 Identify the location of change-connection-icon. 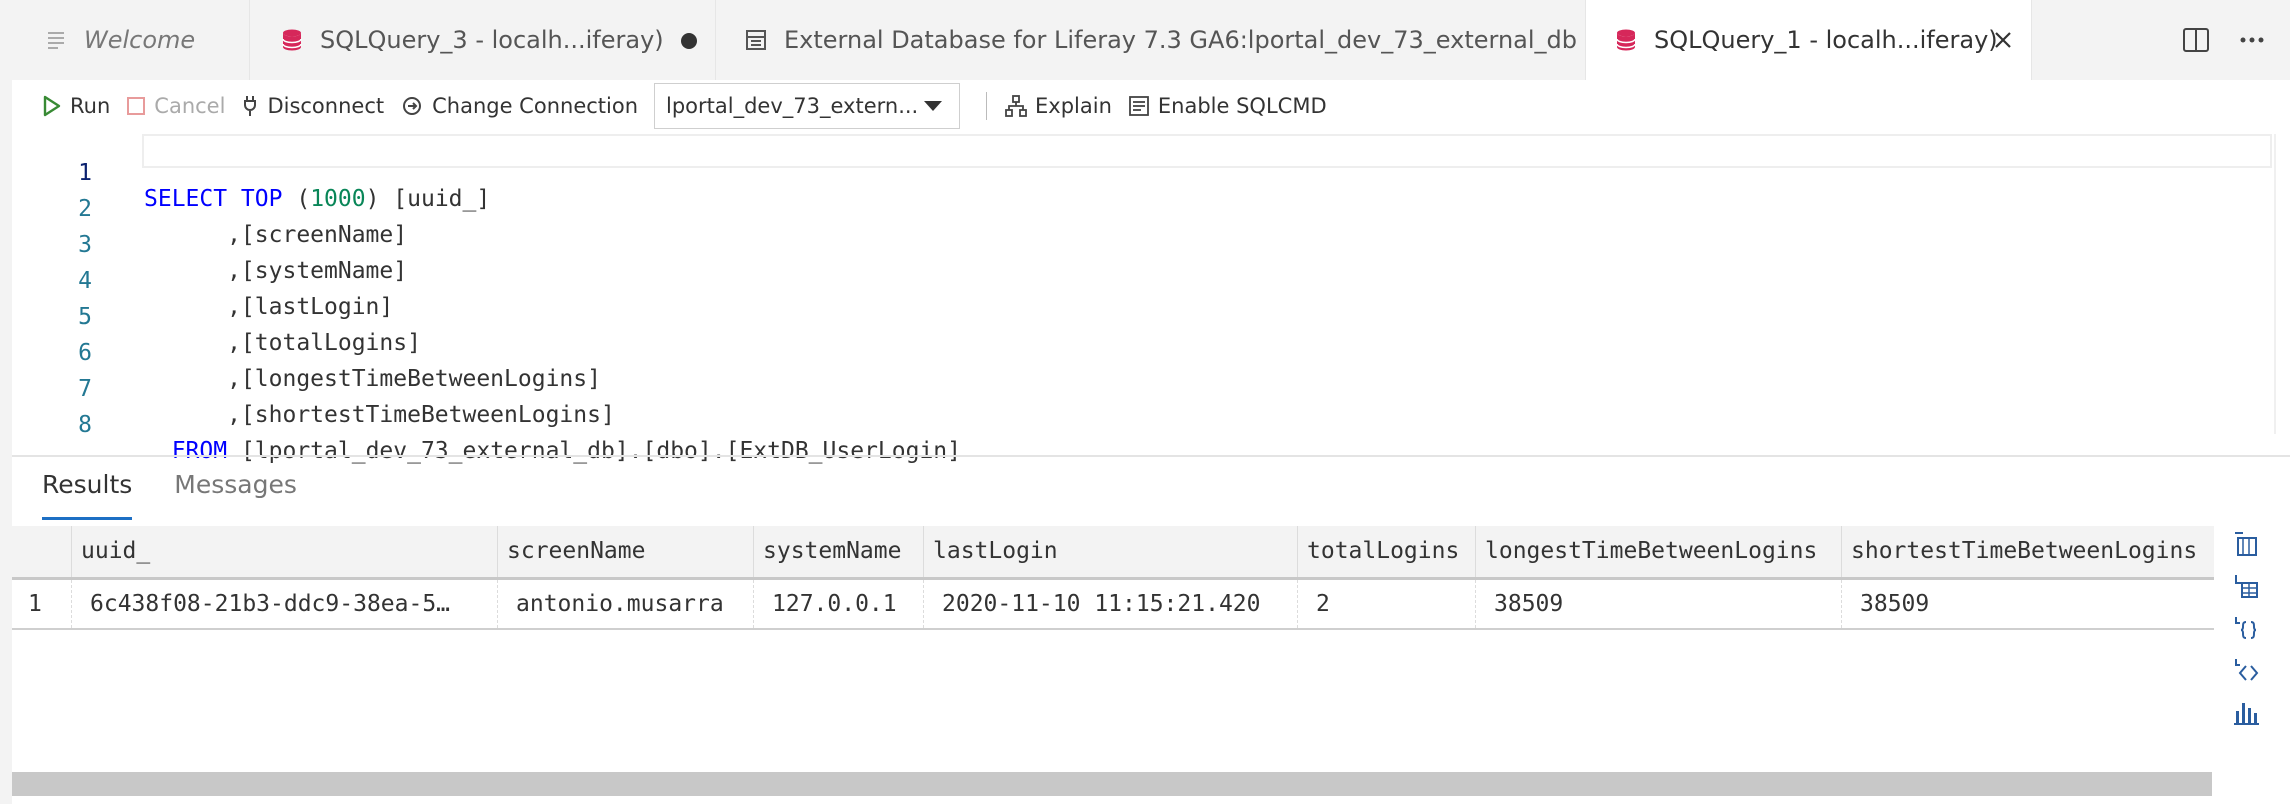
(412, 106).